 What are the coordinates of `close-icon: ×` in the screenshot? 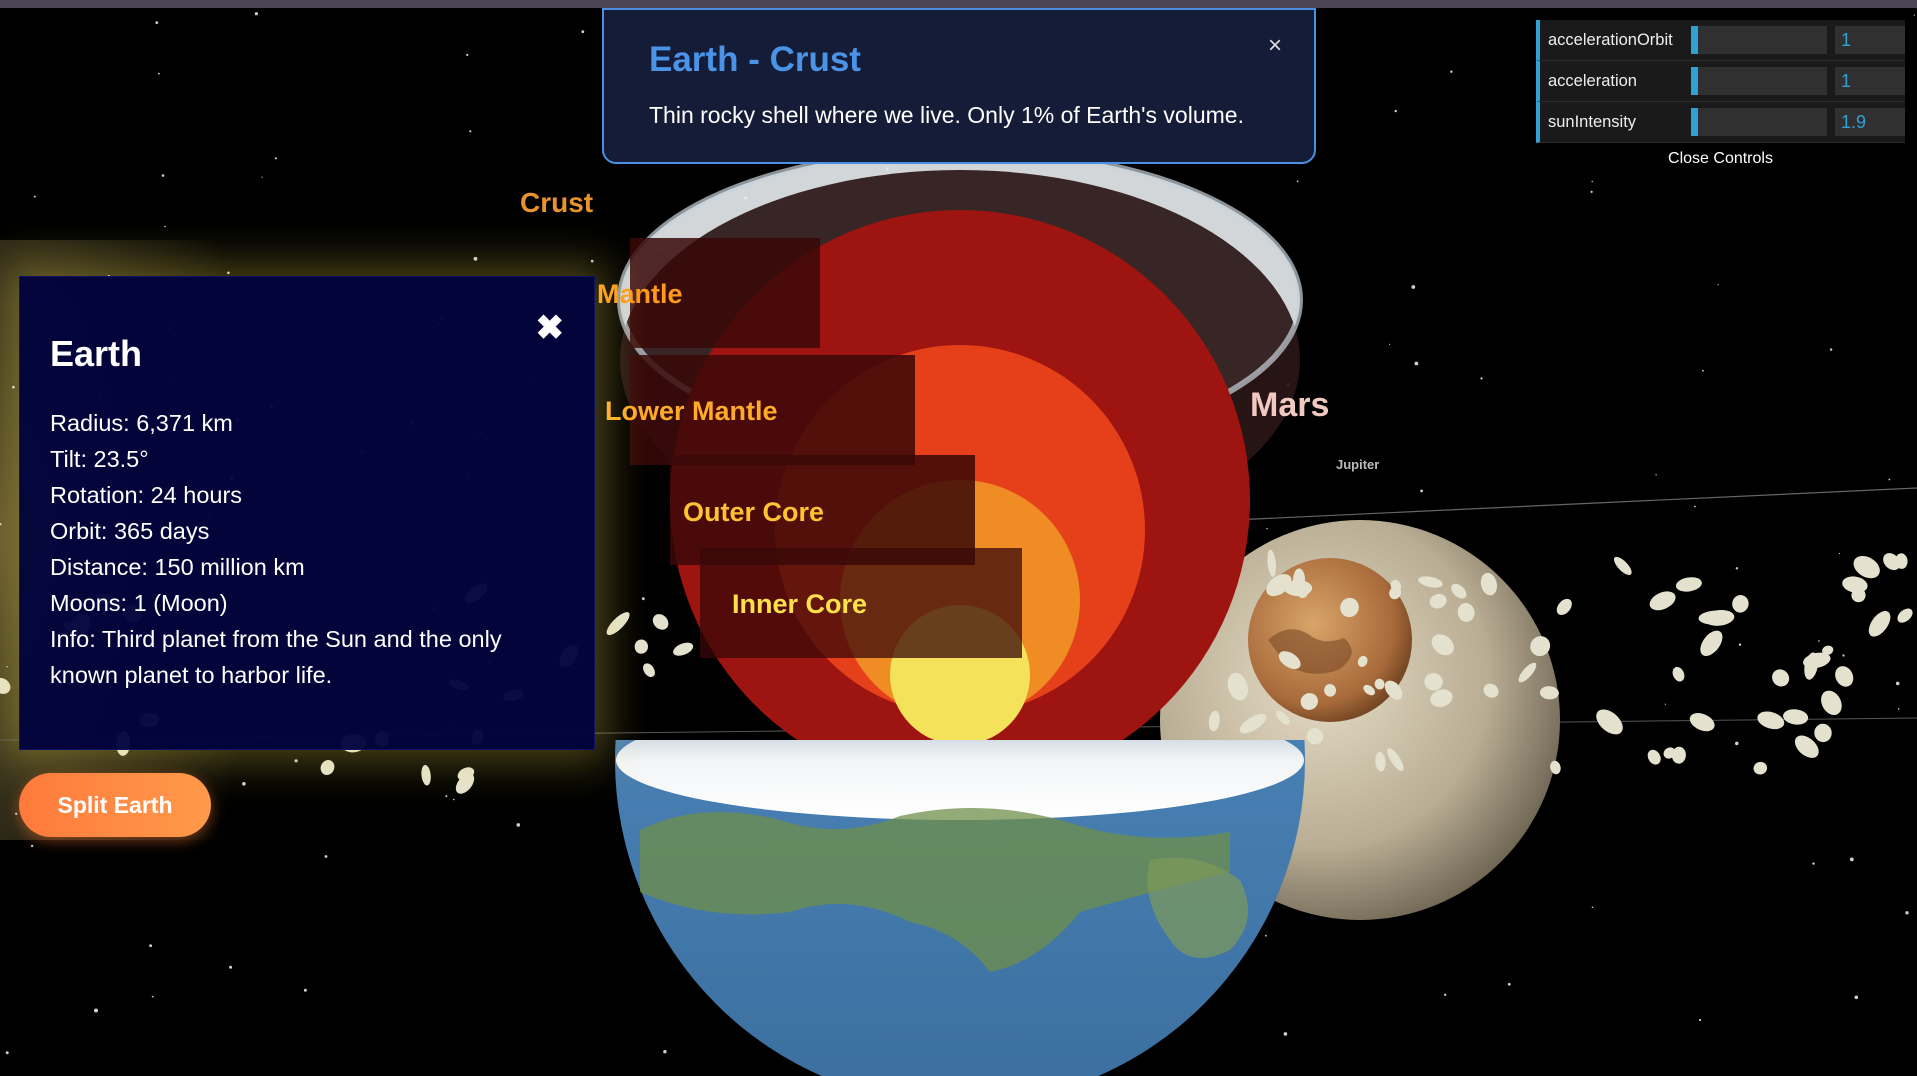 It's located at (1275, 46).